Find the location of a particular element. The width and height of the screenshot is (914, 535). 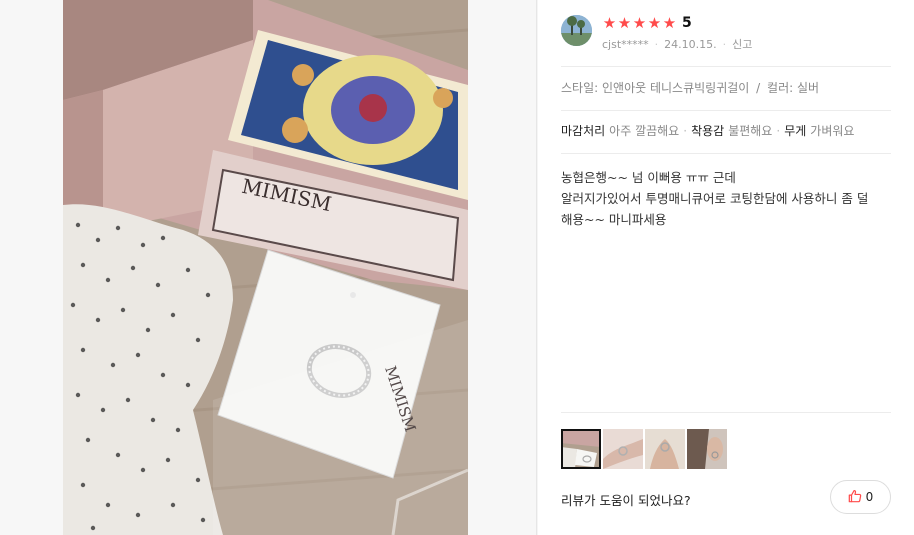

eval-key-weight: 무게 is located at coordinates (795, 131).